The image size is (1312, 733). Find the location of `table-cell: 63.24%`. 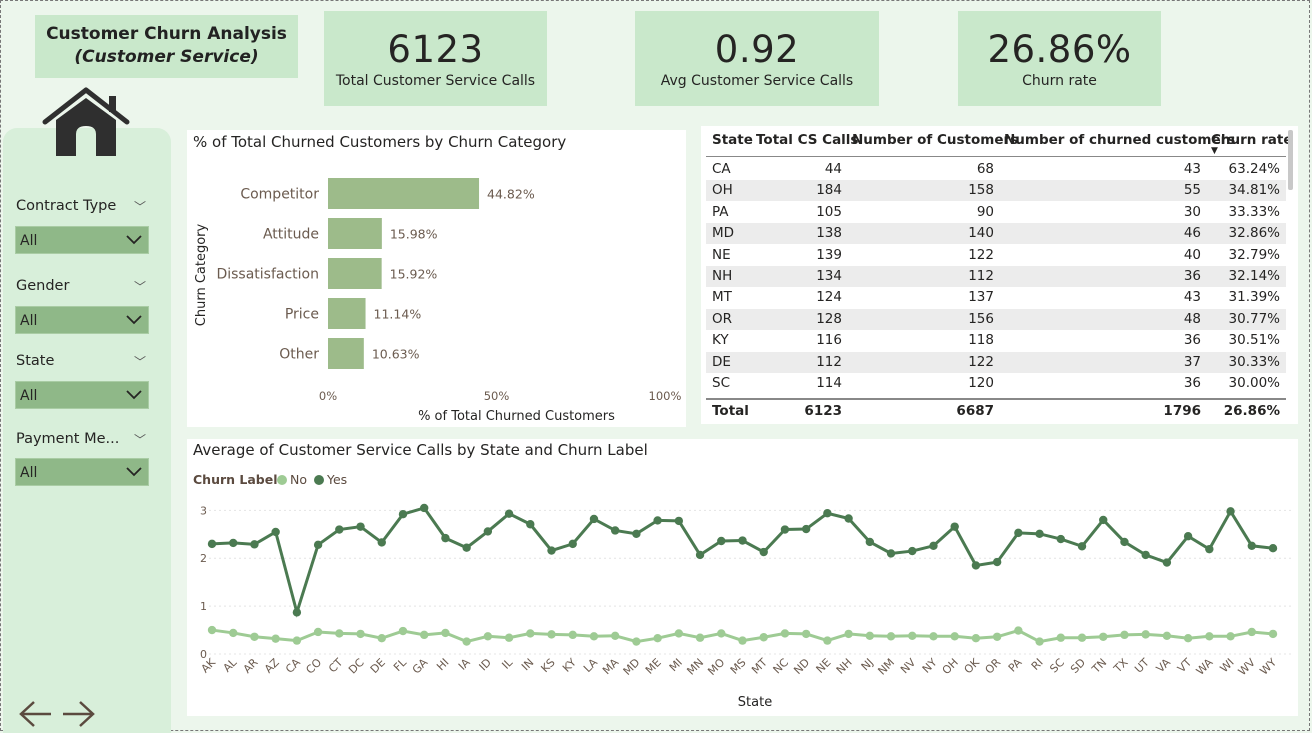

table-cell: 63.24% is located at coordinates (1254, 169).